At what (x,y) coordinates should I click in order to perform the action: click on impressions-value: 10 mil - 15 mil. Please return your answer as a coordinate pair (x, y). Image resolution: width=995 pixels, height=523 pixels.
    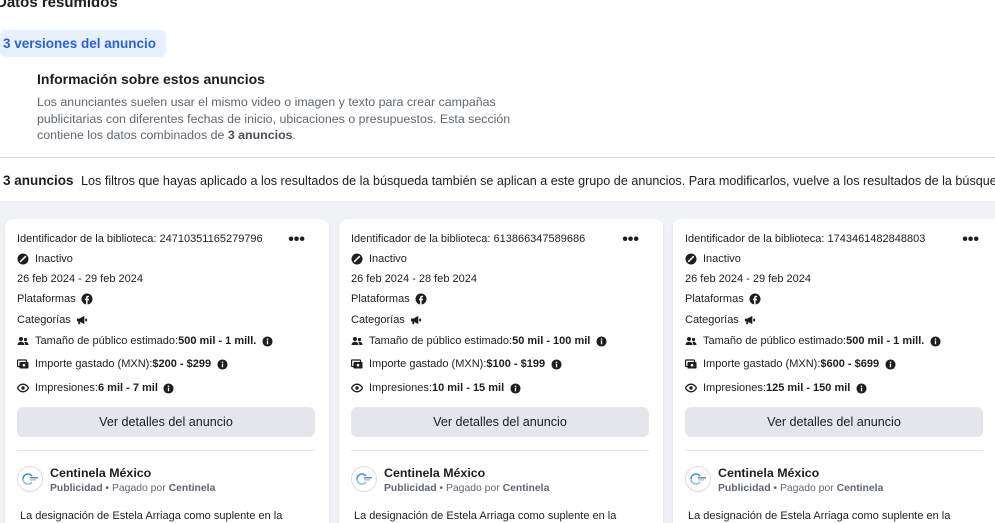
    Looking at the image, I should click on (468, 388).